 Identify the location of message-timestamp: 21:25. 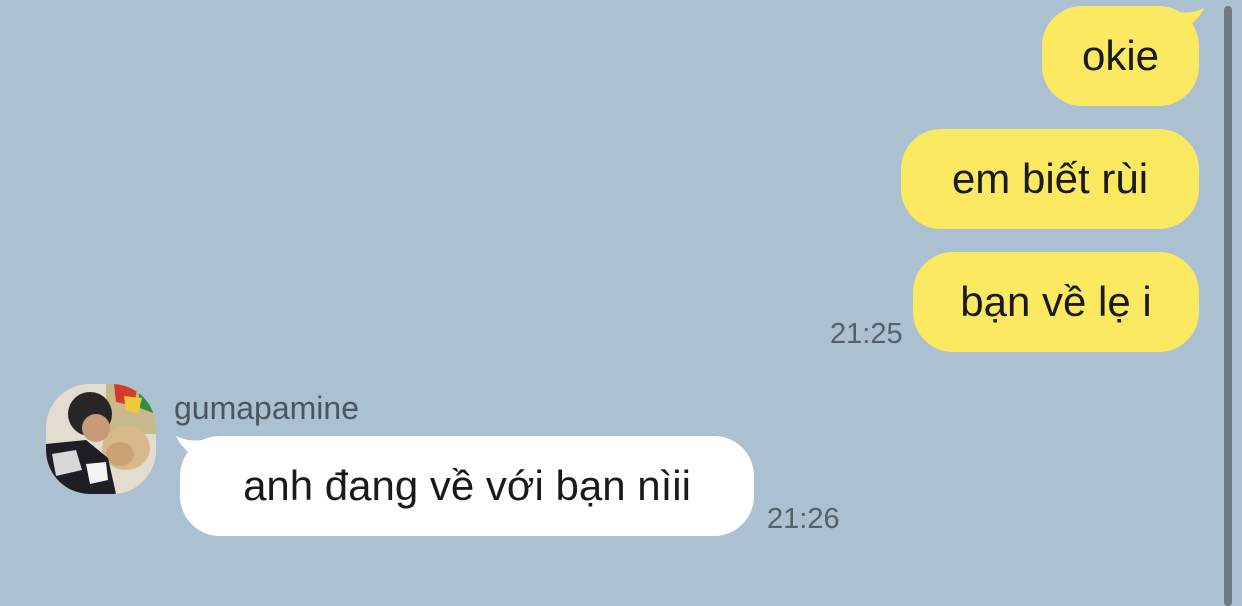
(866, 334).